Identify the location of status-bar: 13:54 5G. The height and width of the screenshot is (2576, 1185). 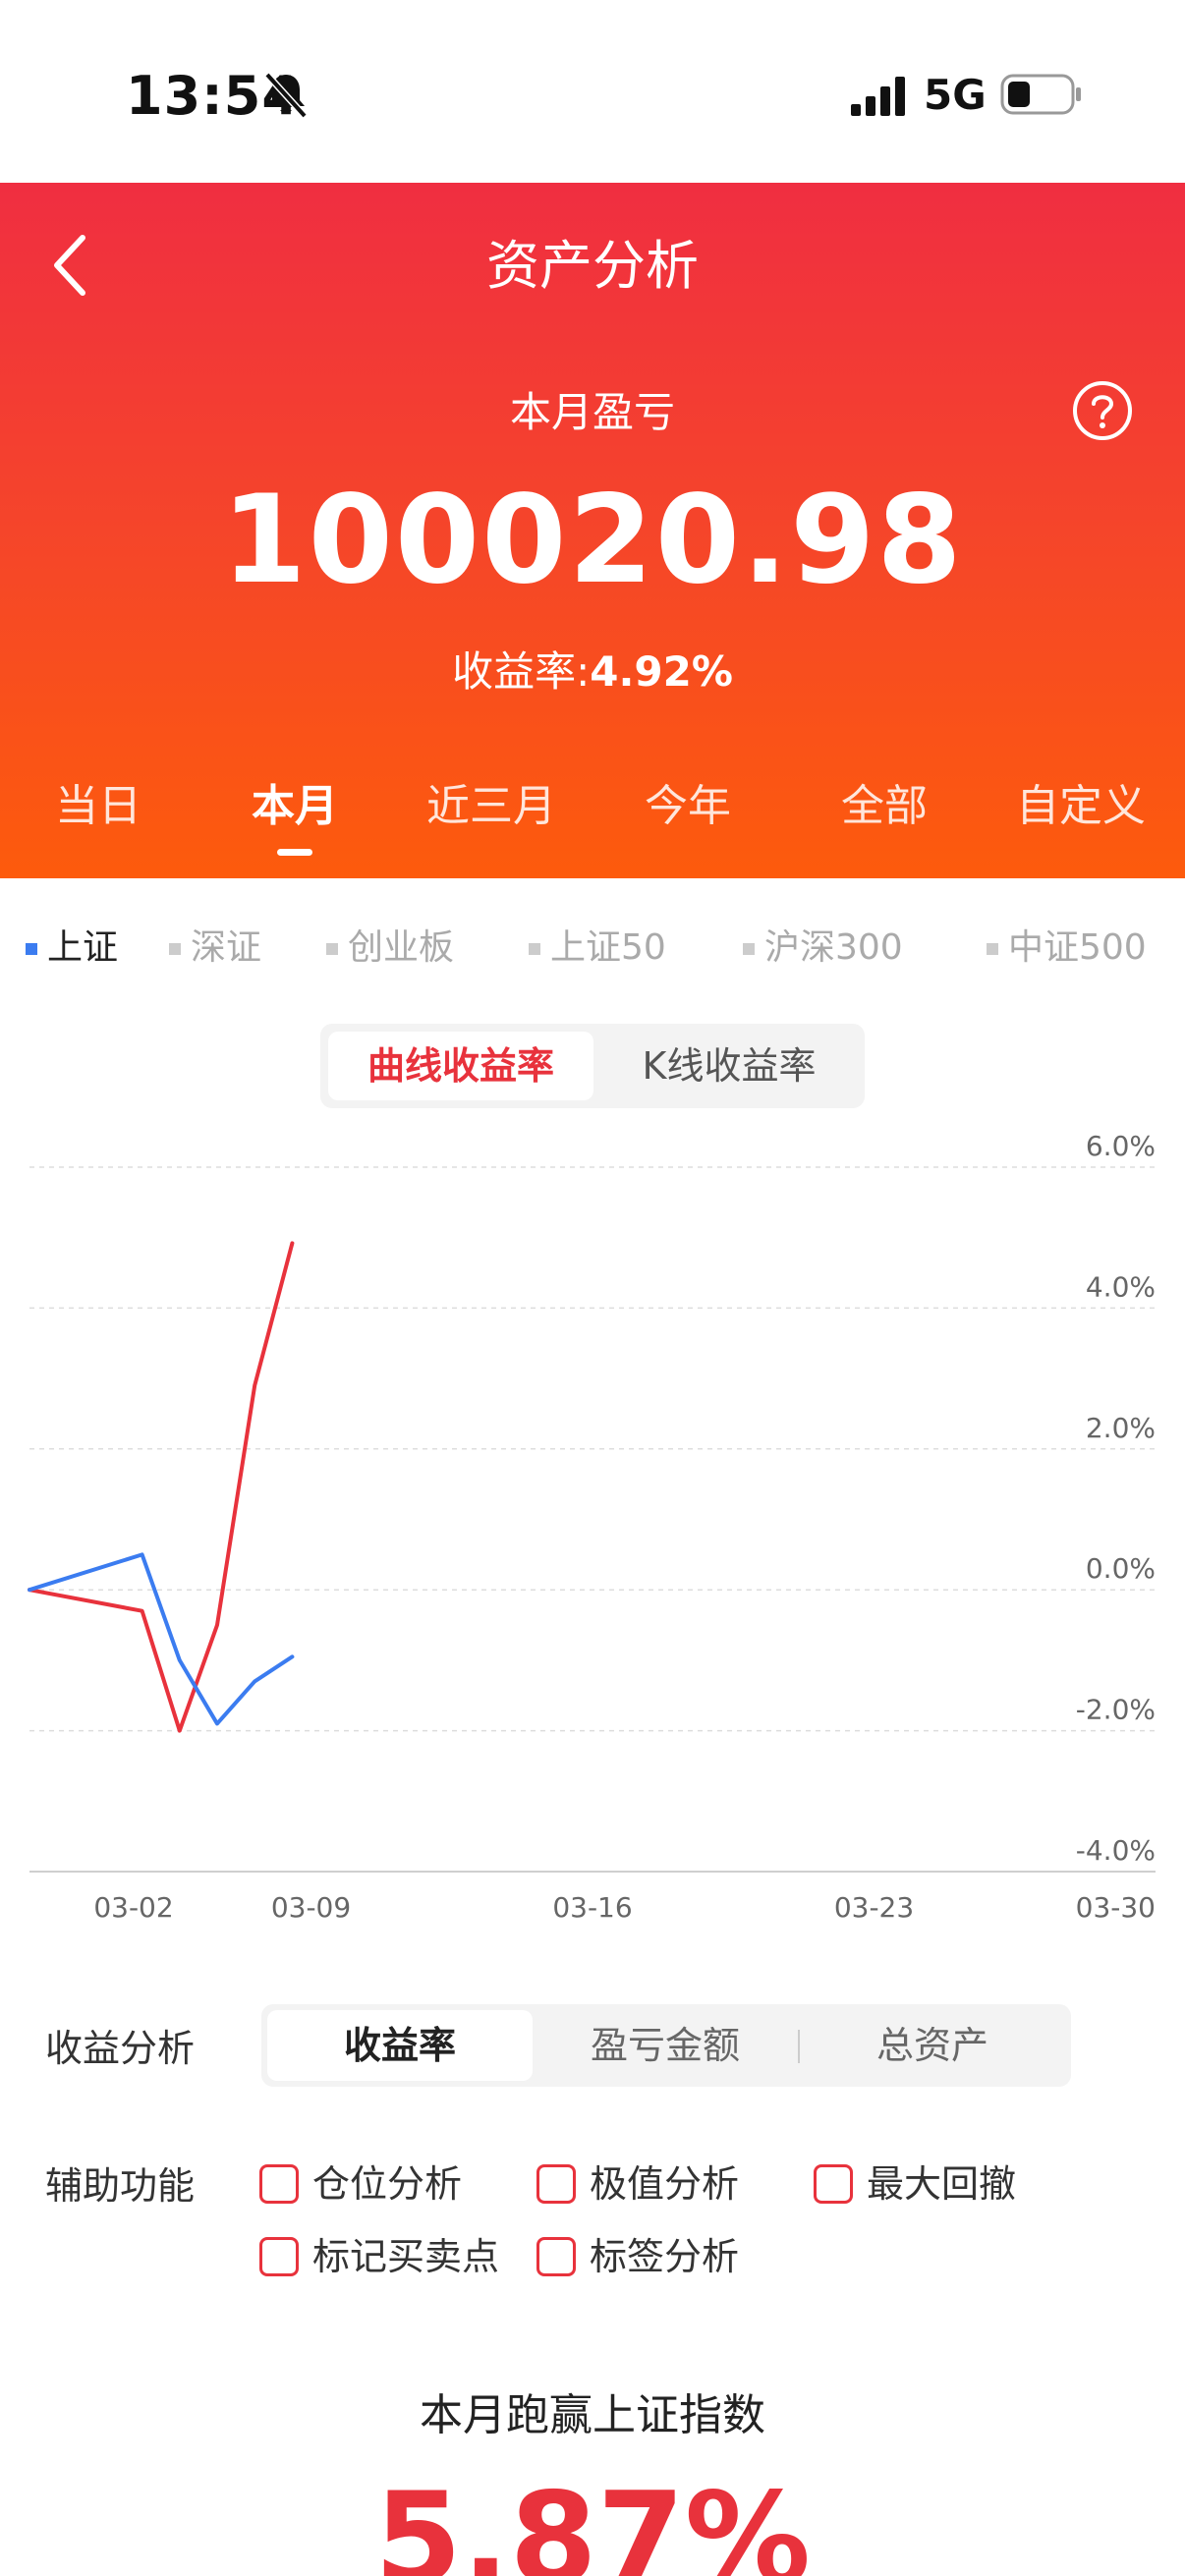
(592, 91).